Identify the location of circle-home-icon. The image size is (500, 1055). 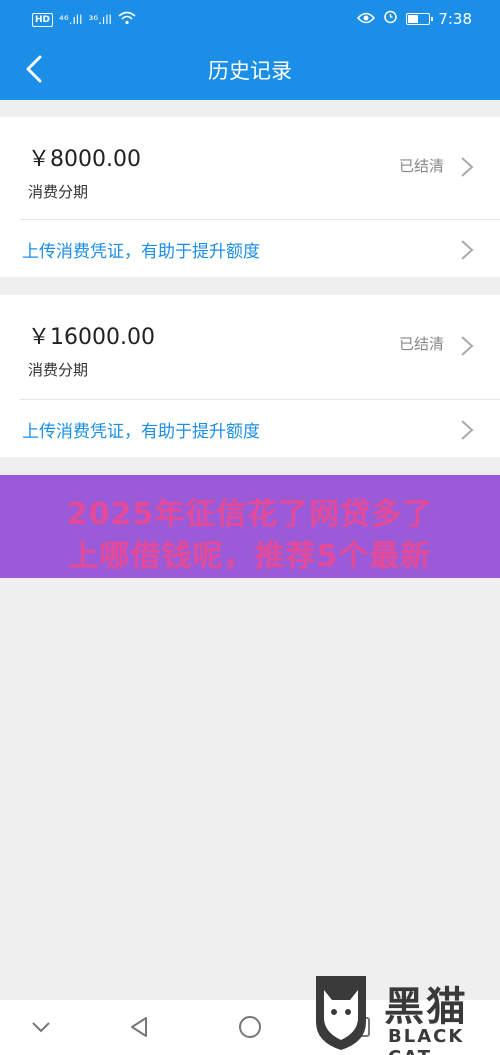
(250, 1027).